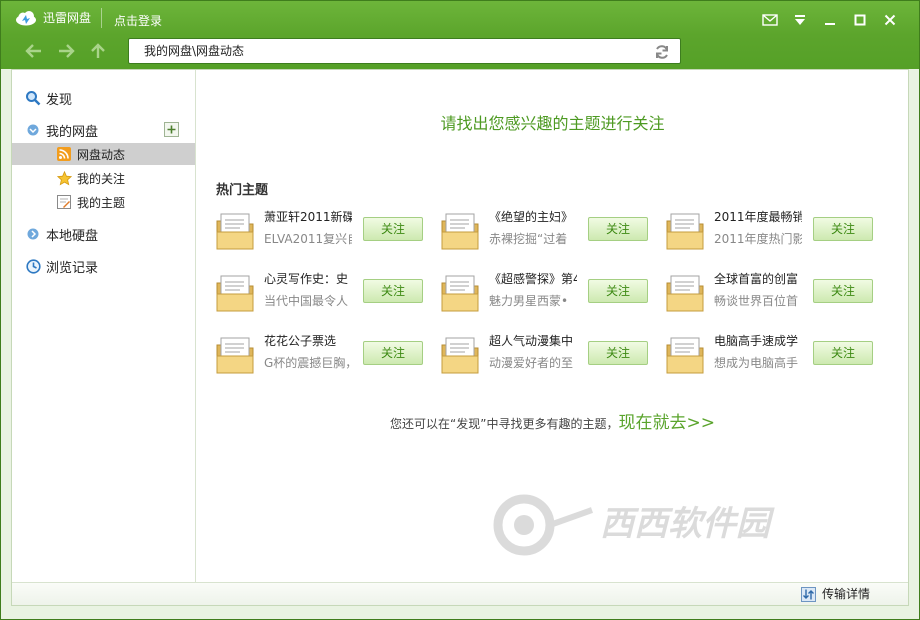 This screenshot has height=620, width=920. I want to click on message-button, so click(770, 20).